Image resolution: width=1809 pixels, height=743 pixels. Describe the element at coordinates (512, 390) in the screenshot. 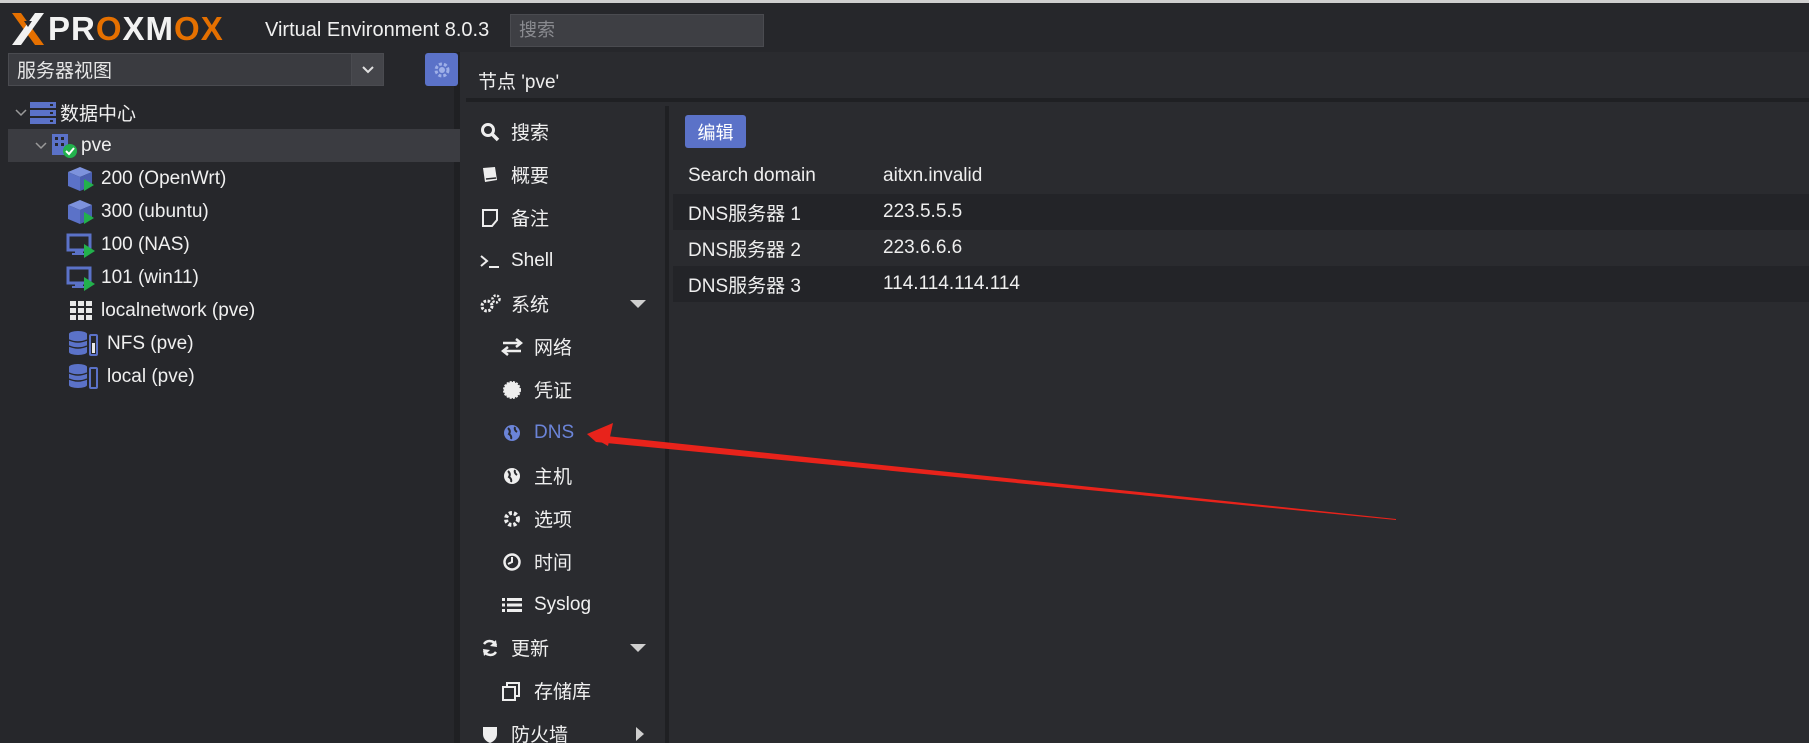

I see `certificate-icon` at that location.